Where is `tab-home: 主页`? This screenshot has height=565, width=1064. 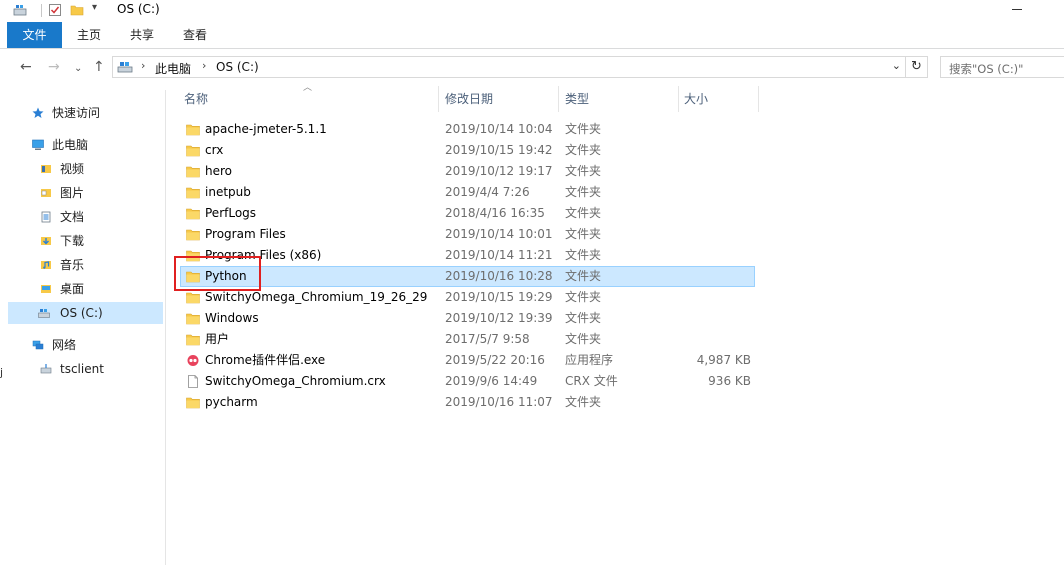
tab-home: 主页 is located at coordinates (89, 35).